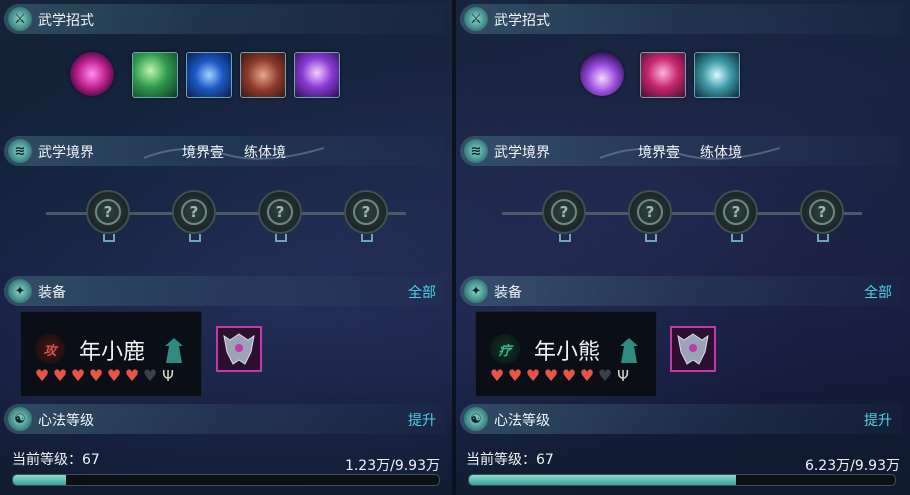 The height and width of the screenshot is (495, 910). Describe the element at coordinates (155, 75) in the screenshot. I see `green-wind-skill-icon` at that location.